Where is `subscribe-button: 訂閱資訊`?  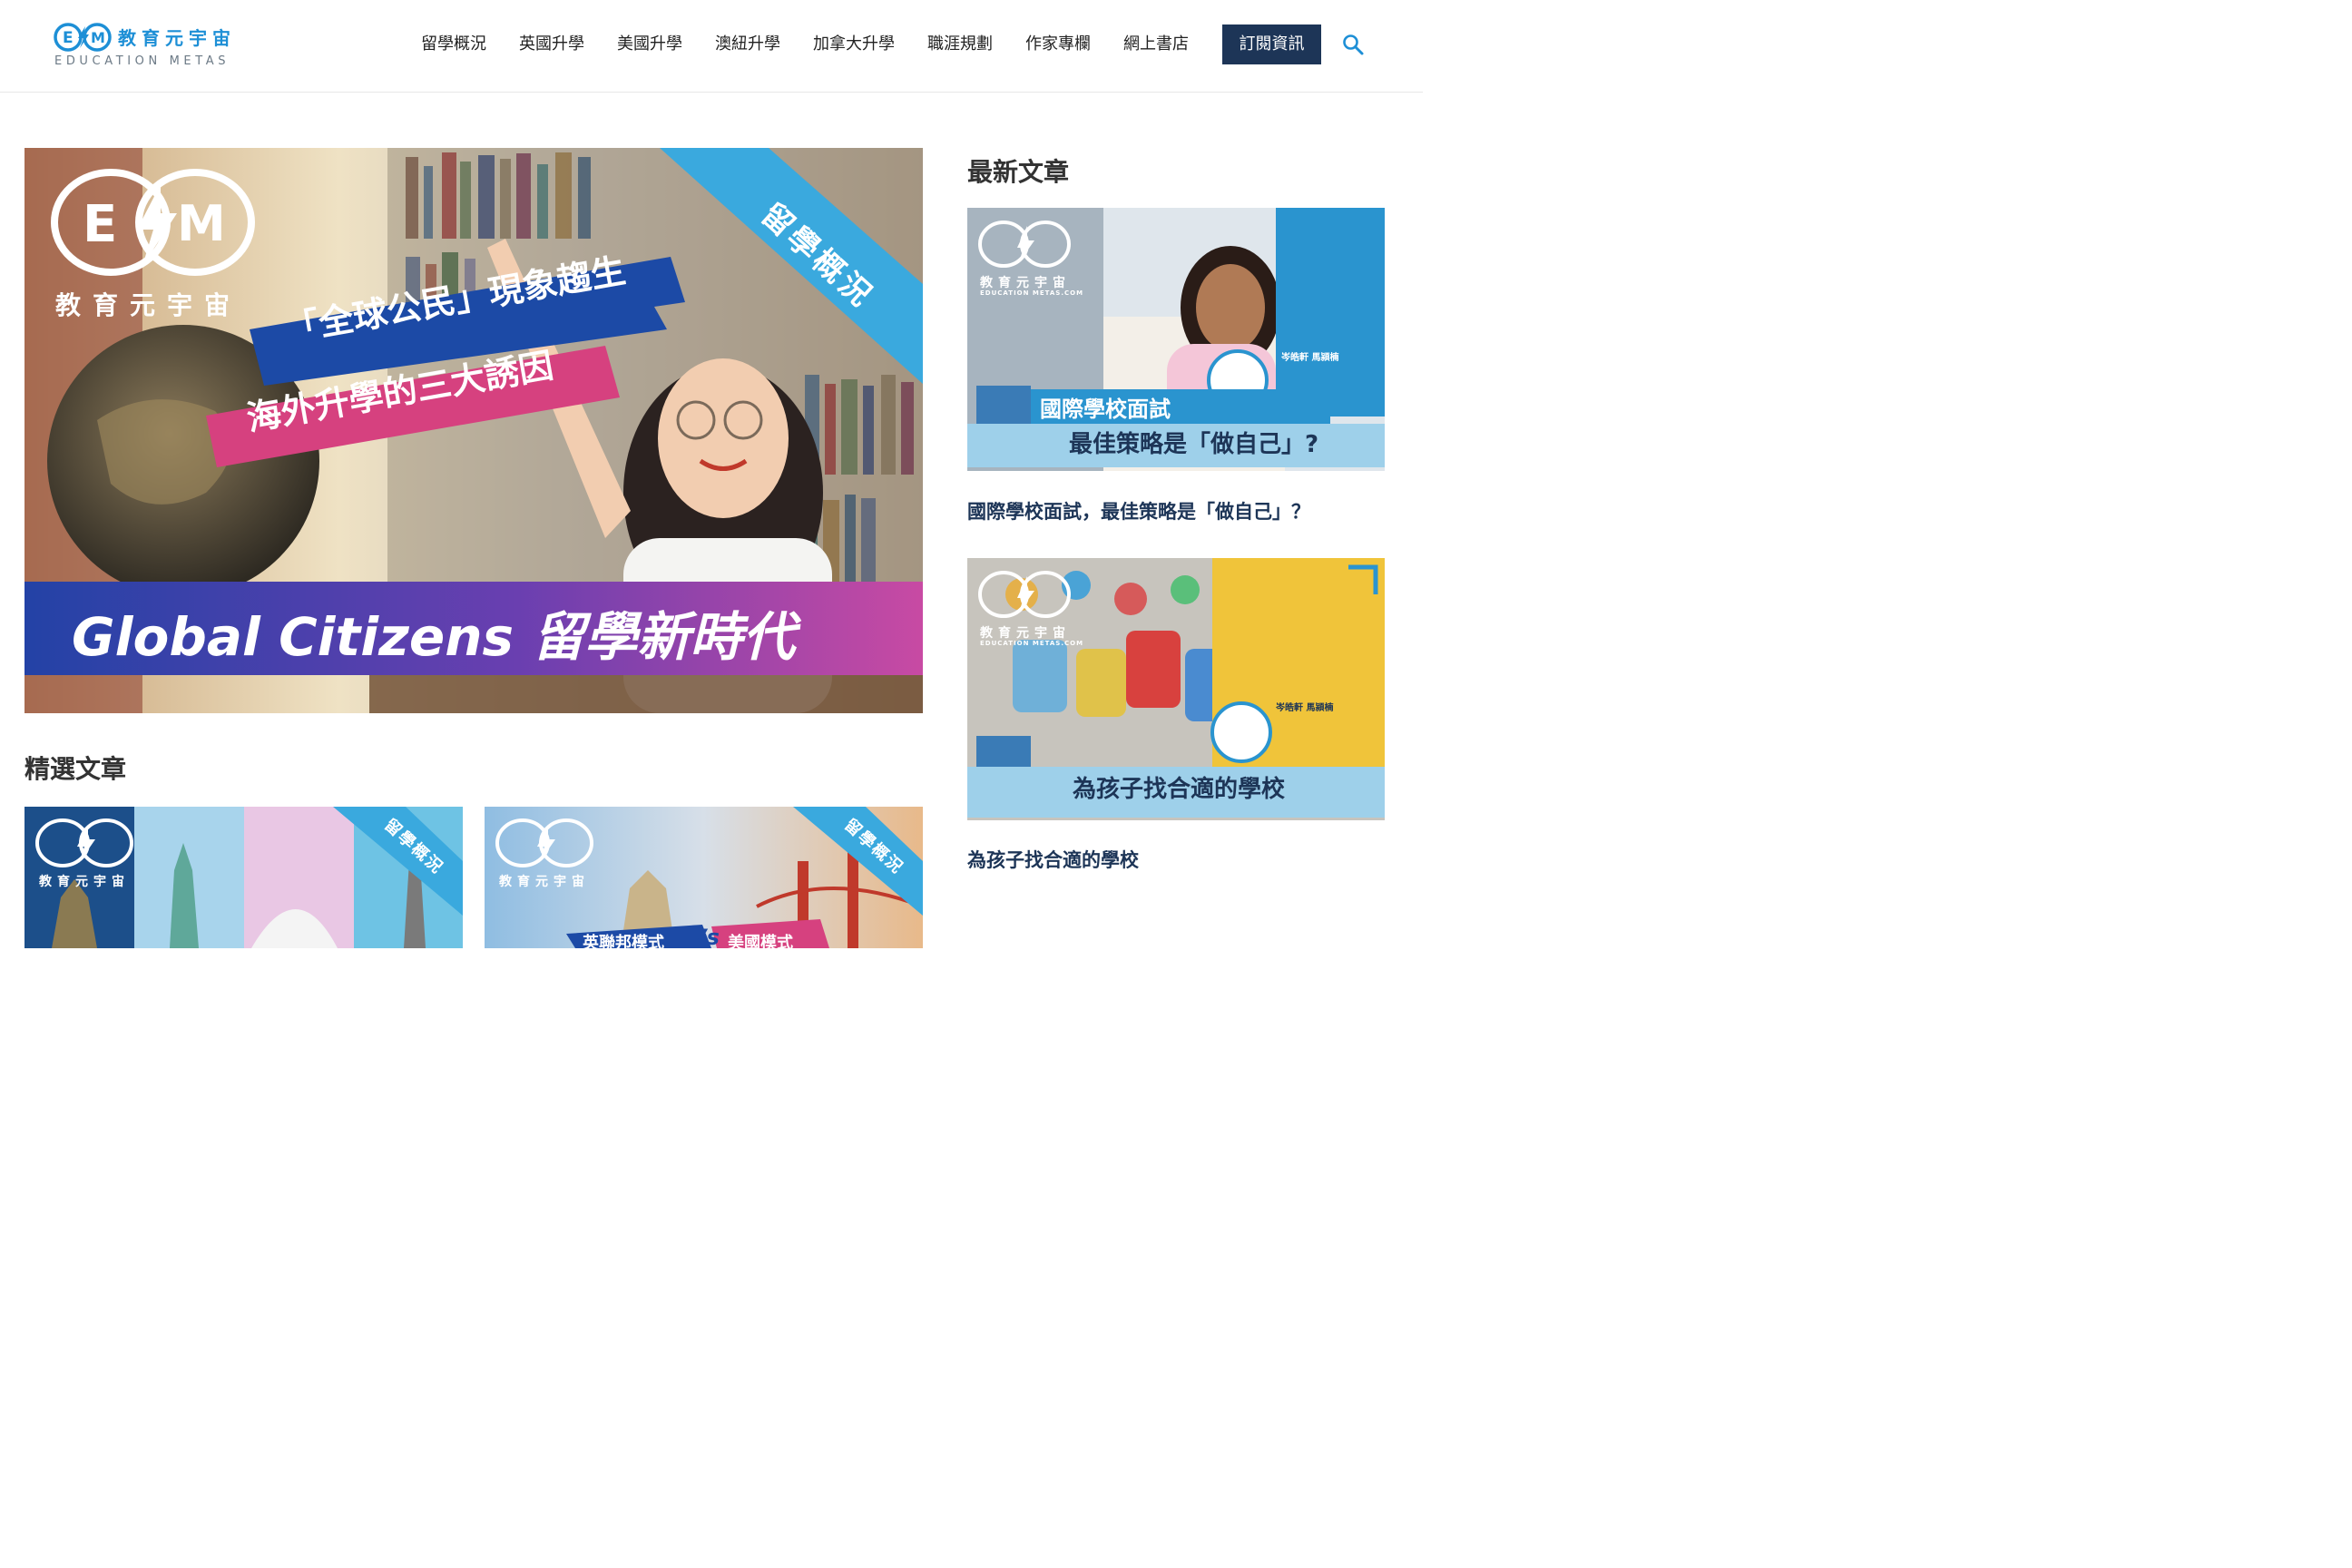 subscribe-button: 訂閱資訊 is located at coordinates (1271, 44).